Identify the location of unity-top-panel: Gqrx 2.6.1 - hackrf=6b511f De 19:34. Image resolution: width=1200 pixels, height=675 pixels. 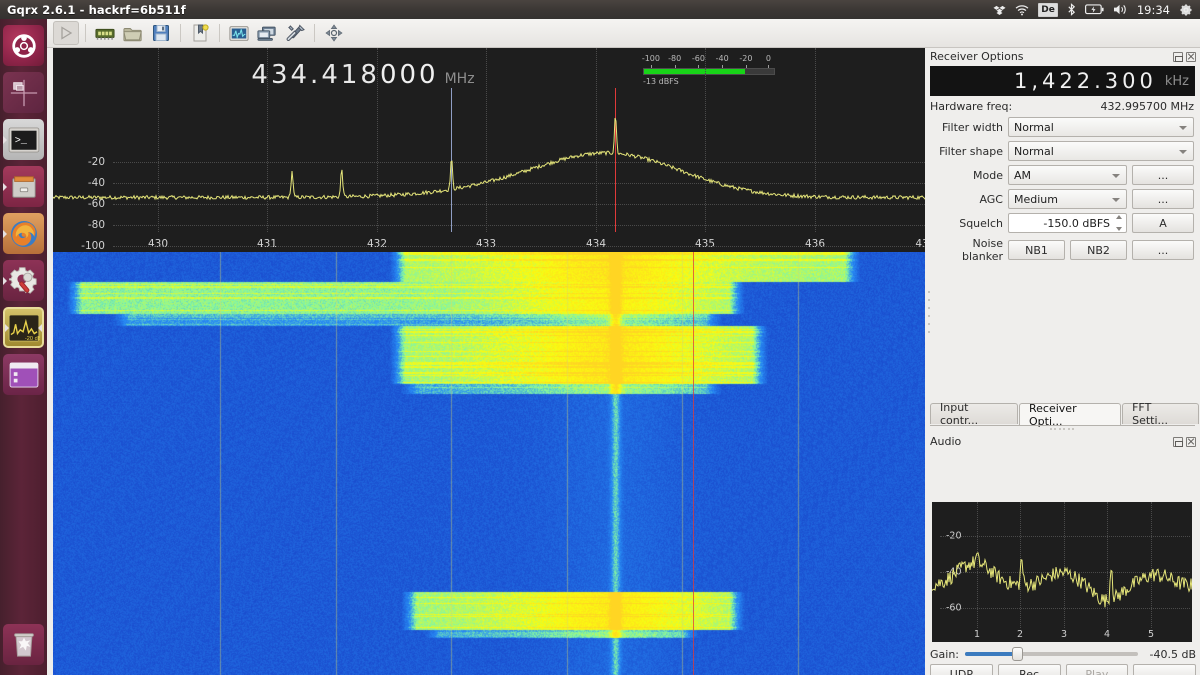
(600, 9).